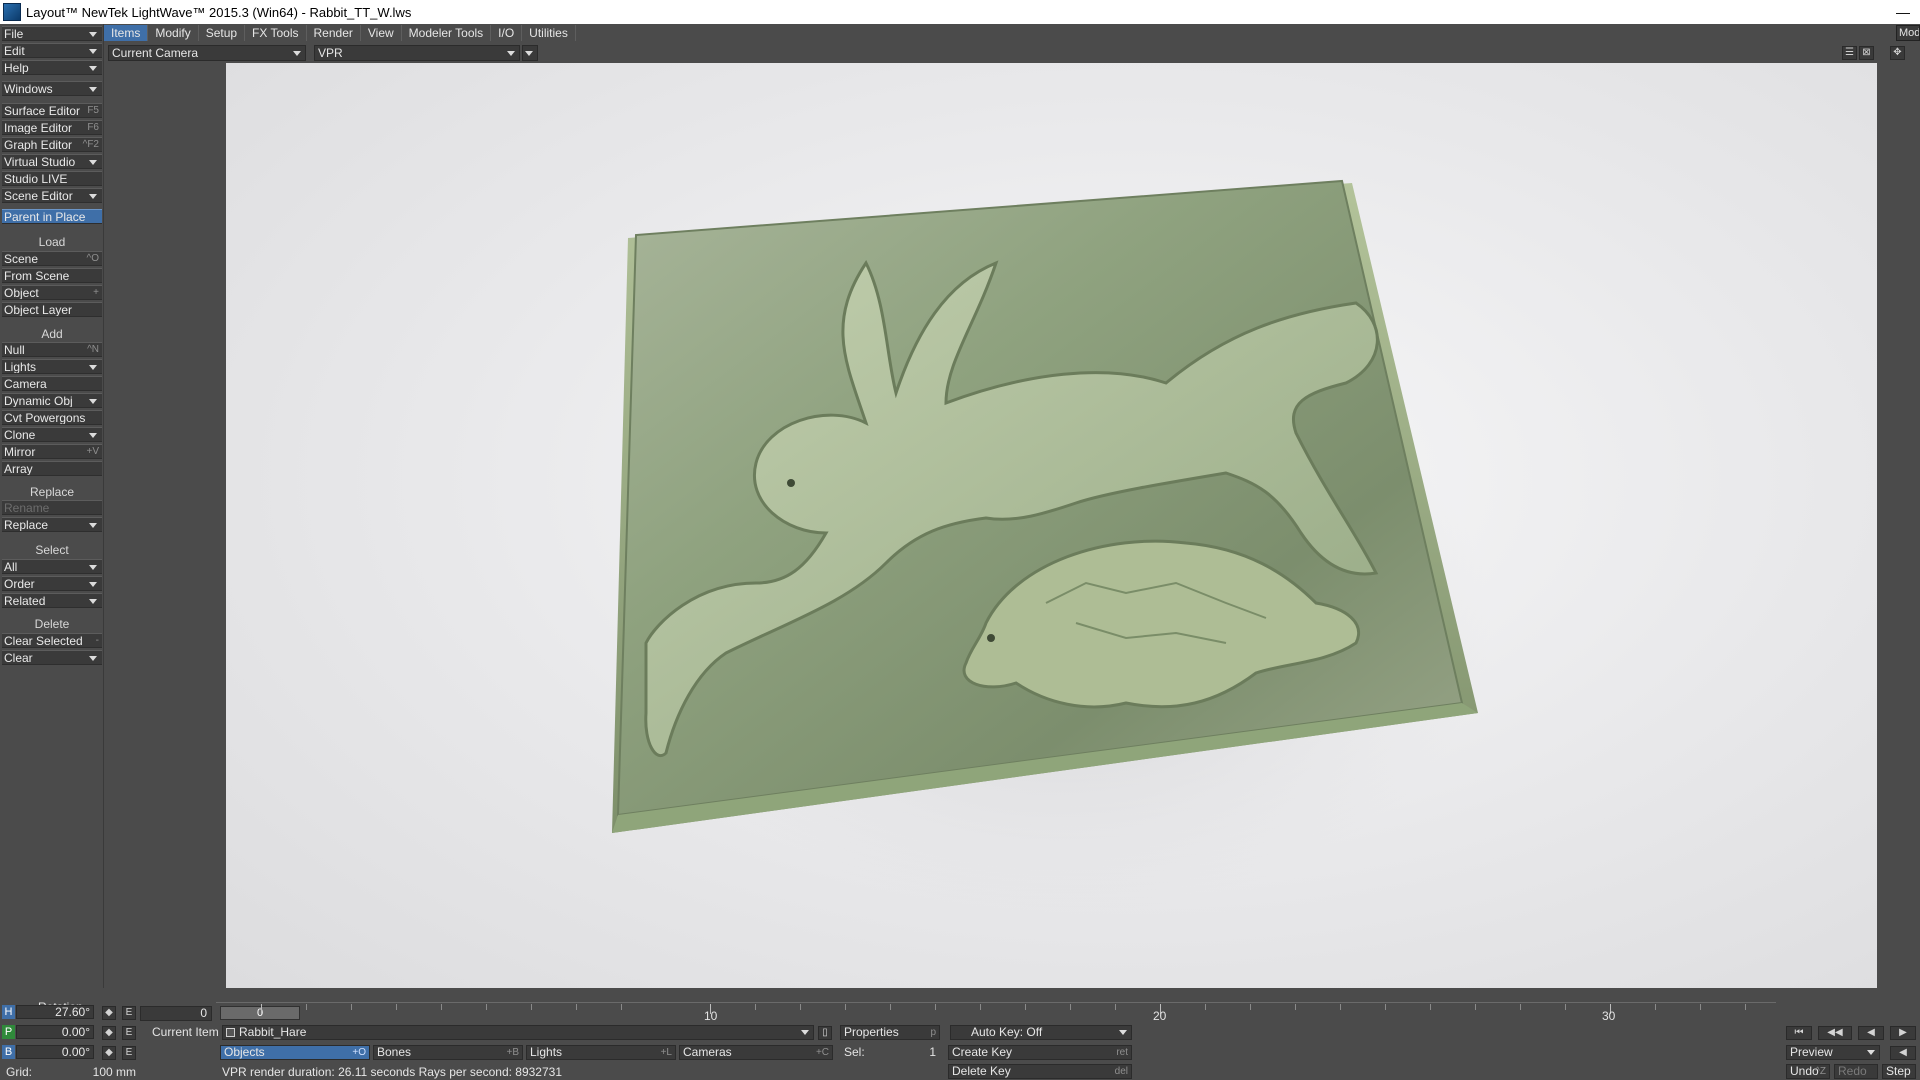  I want to click on list-icon: ☰, so click(1849, 53).